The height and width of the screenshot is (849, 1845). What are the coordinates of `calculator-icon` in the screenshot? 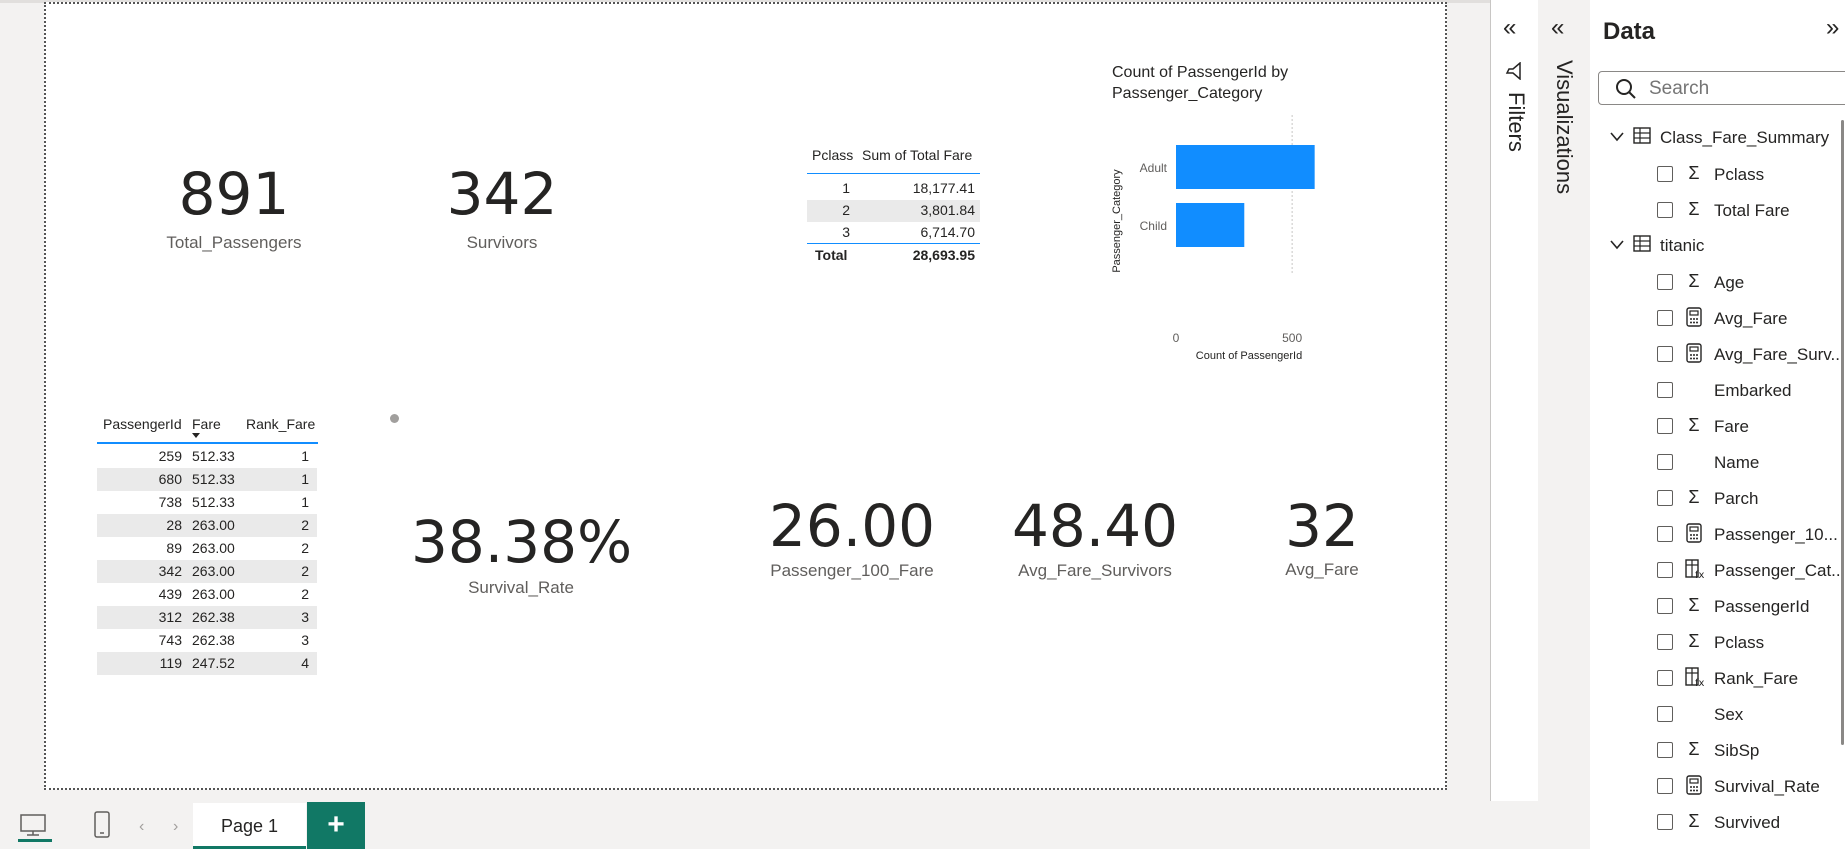 It's located at (1694, 787).